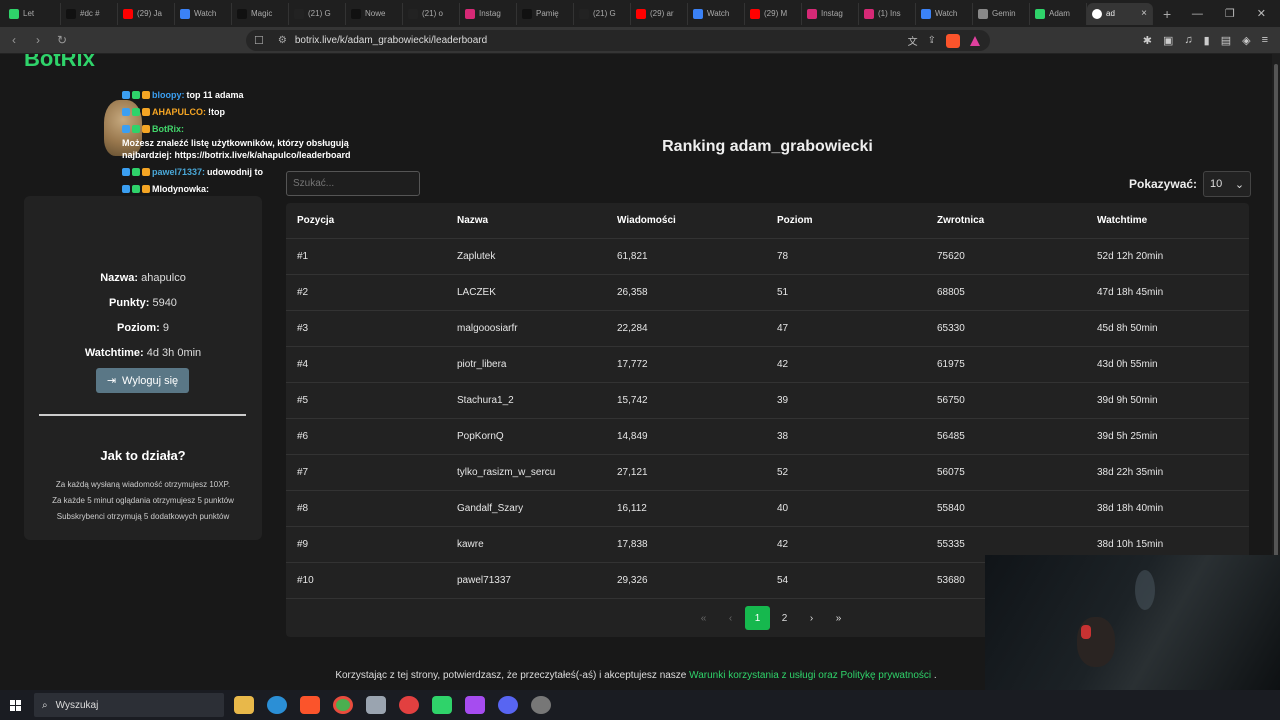 This screenshot has height=720, width=1280. I want to click on browser-tab: (21) o, so click(431, 13).